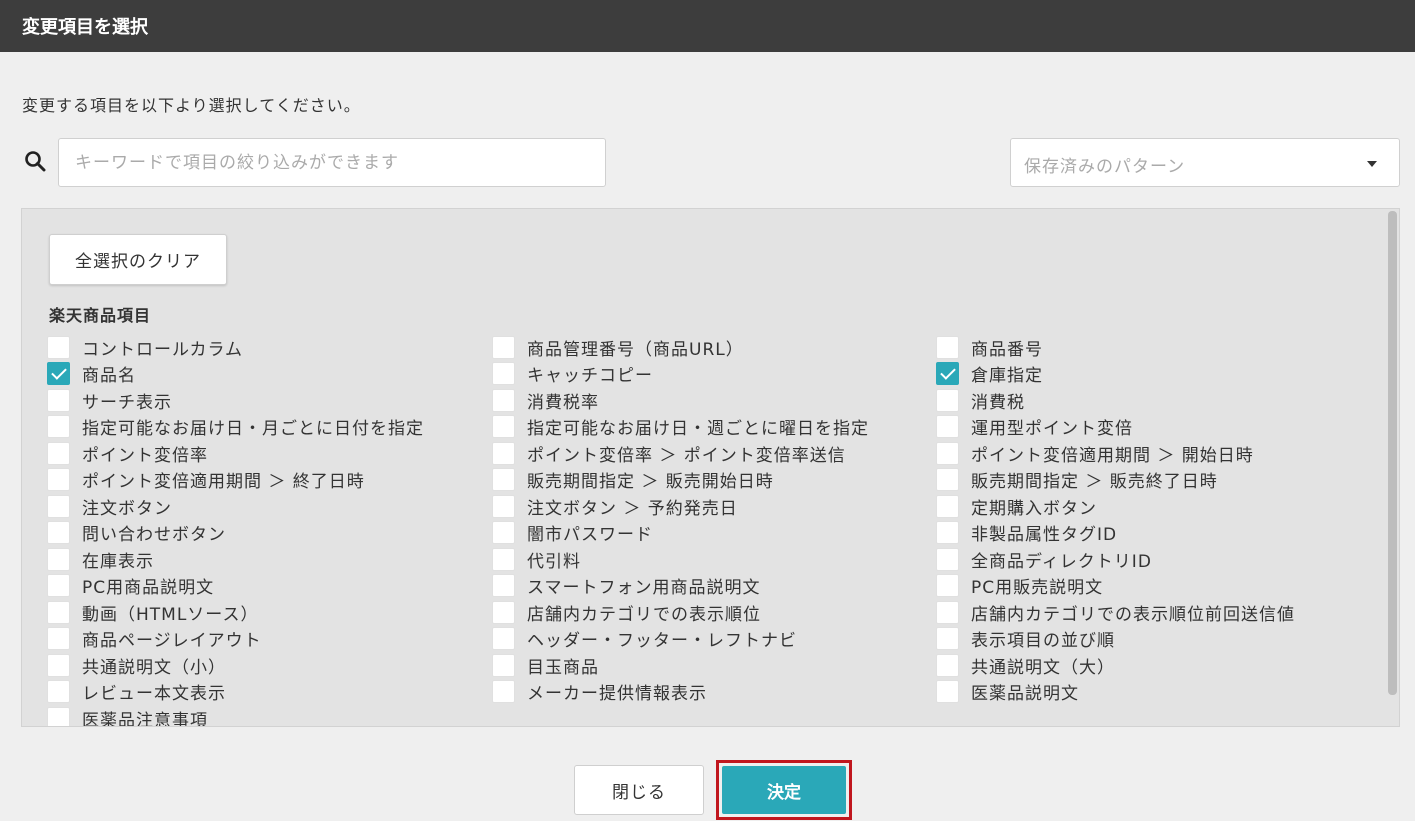 The width and height of the screenshot is (1415, 821). I want to click on checkbox-item: 指定可能なお届け日・週ごとに曜日を指定, so click(680, 427).